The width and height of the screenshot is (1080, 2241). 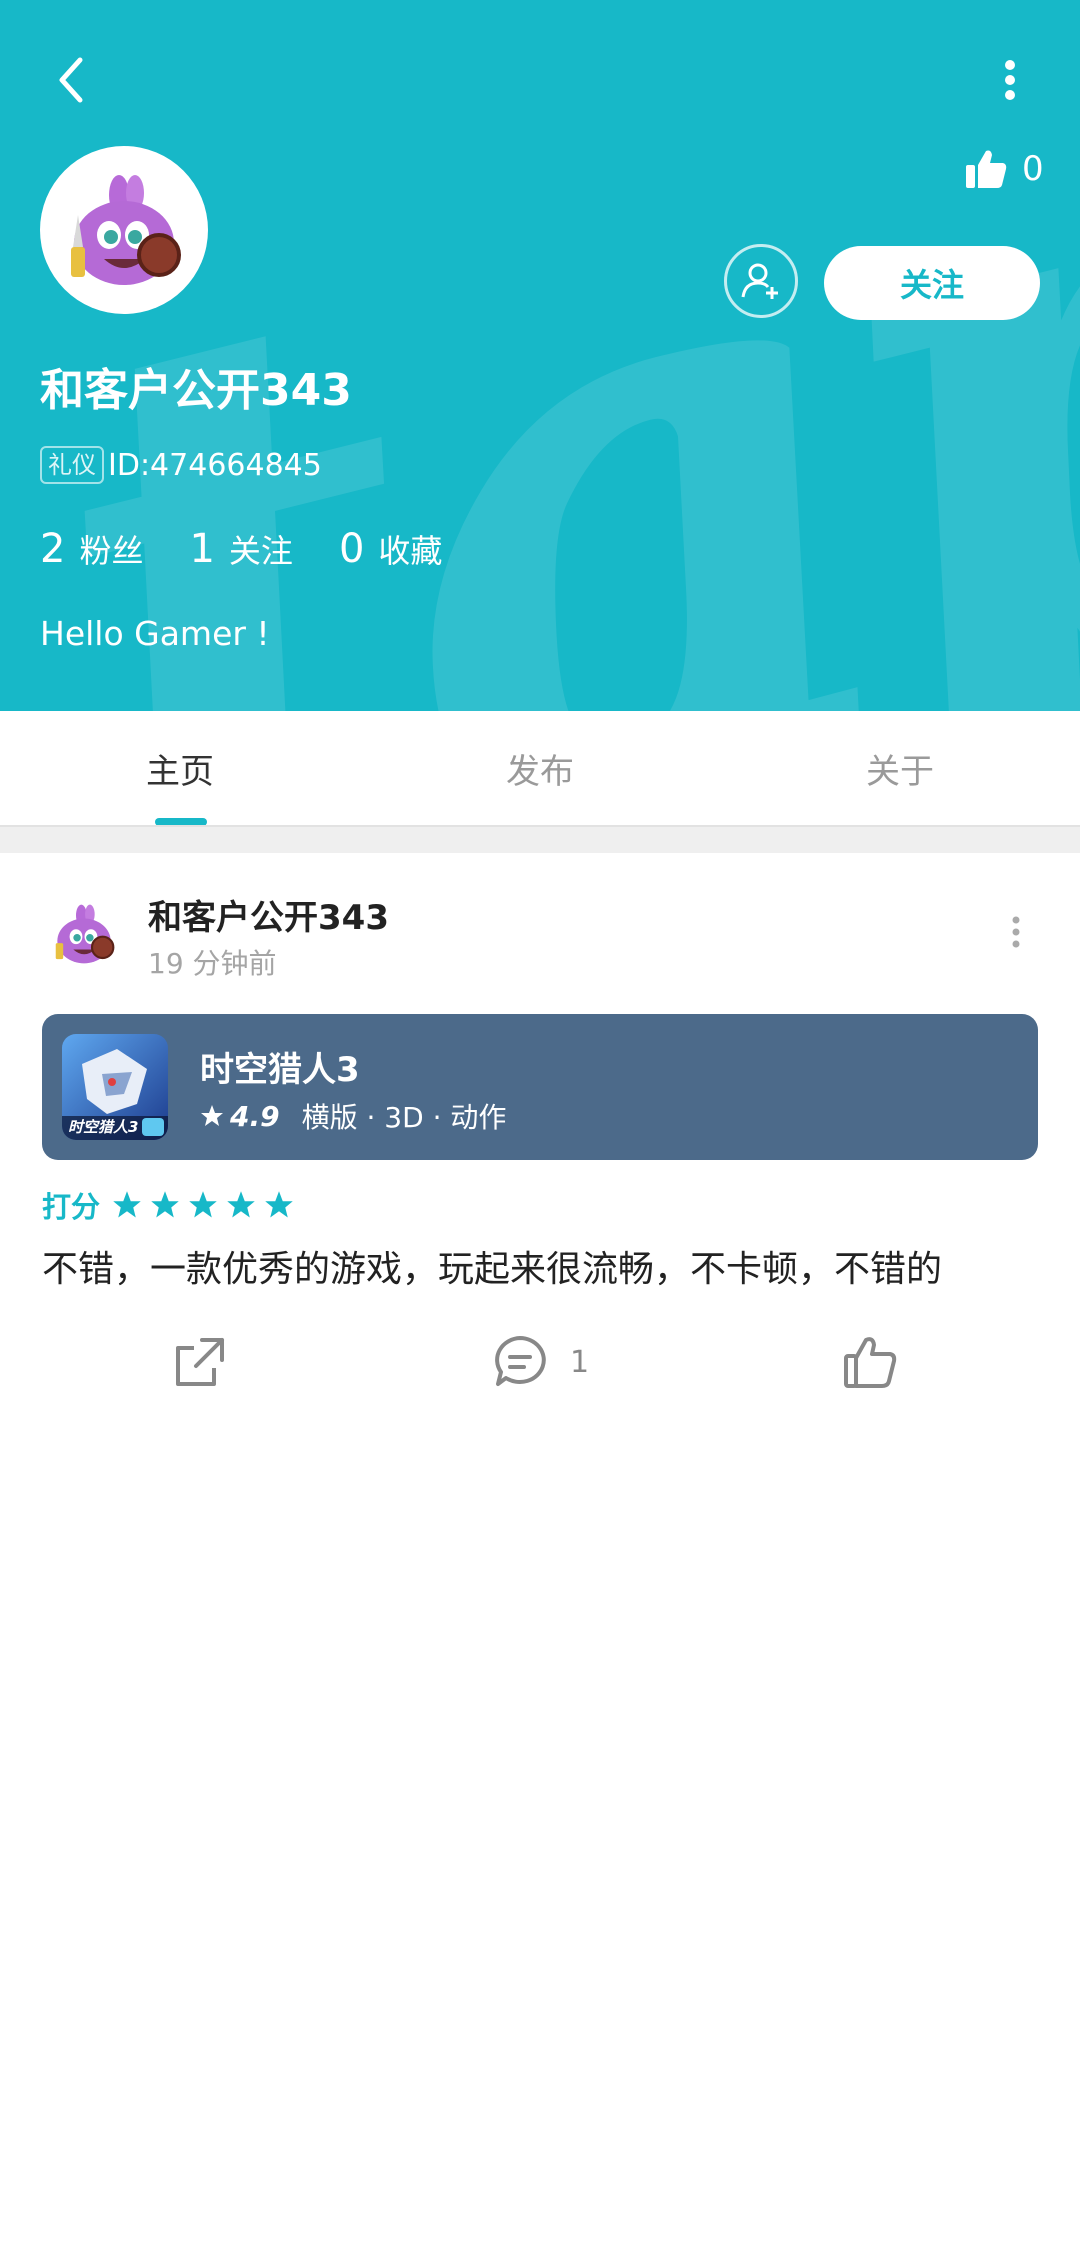 I want to click on profile-like-button: 0, so click(x=1004, y=169).